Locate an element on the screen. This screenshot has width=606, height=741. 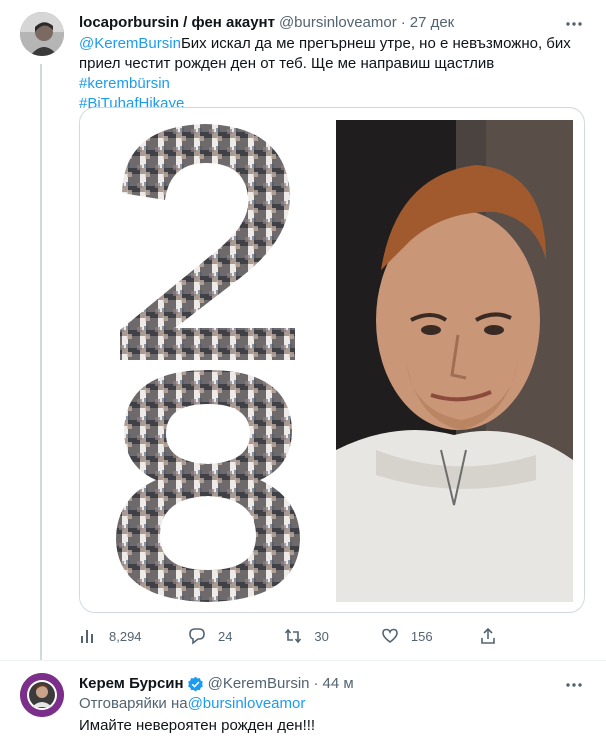
user-handle: @bursinloveamor is located at coordinates (338, 23).